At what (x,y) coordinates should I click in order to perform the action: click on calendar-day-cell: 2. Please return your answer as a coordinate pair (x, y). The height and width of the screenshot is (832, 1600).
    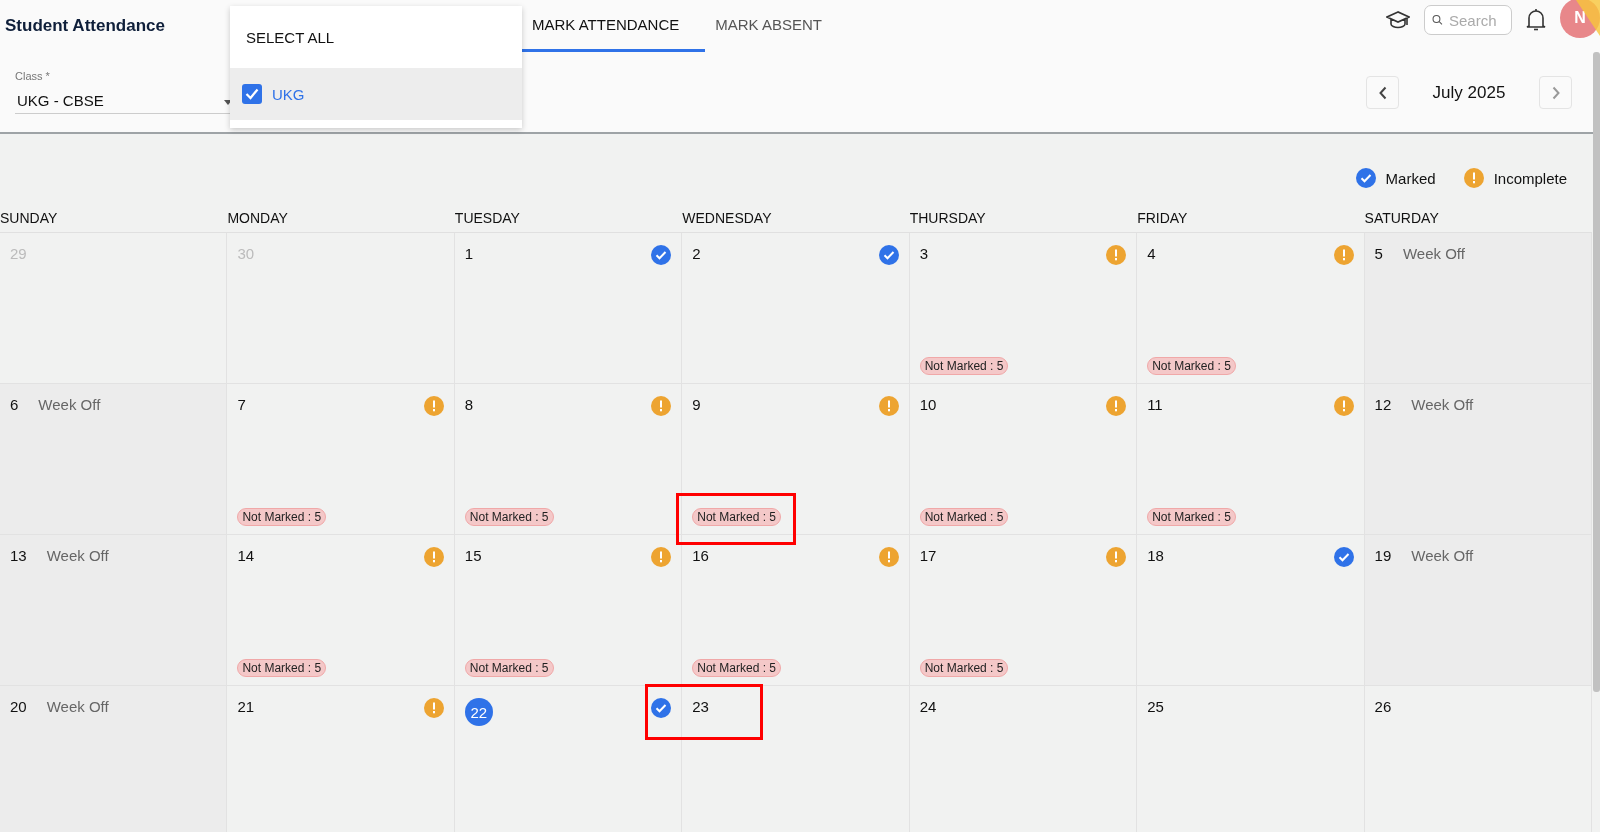
    Looking at the image, I should click on (796, 308).